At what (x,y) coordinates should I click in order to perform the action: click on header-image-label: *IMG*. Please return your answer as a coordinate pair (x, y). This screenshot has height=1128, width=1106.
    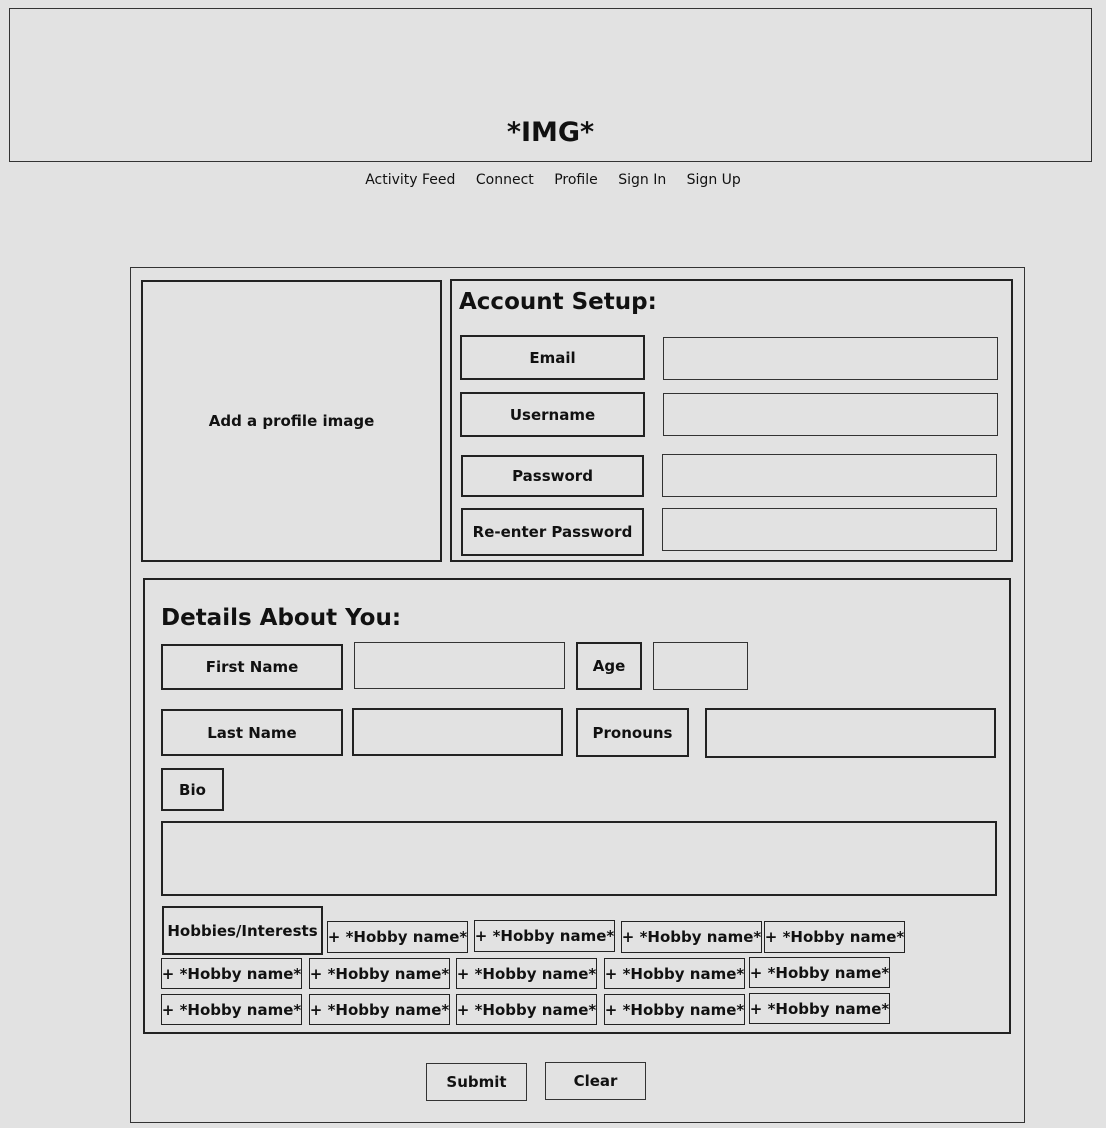
    Looking at the image, I should click on (550, 132).